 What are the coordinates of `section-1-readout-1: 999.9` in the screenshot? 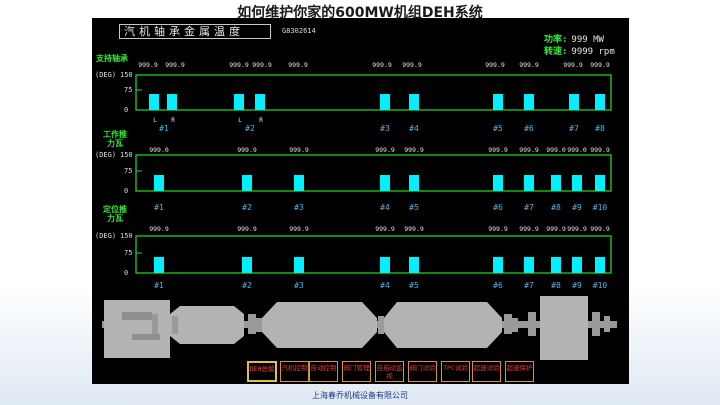 It's located at (148, 65).